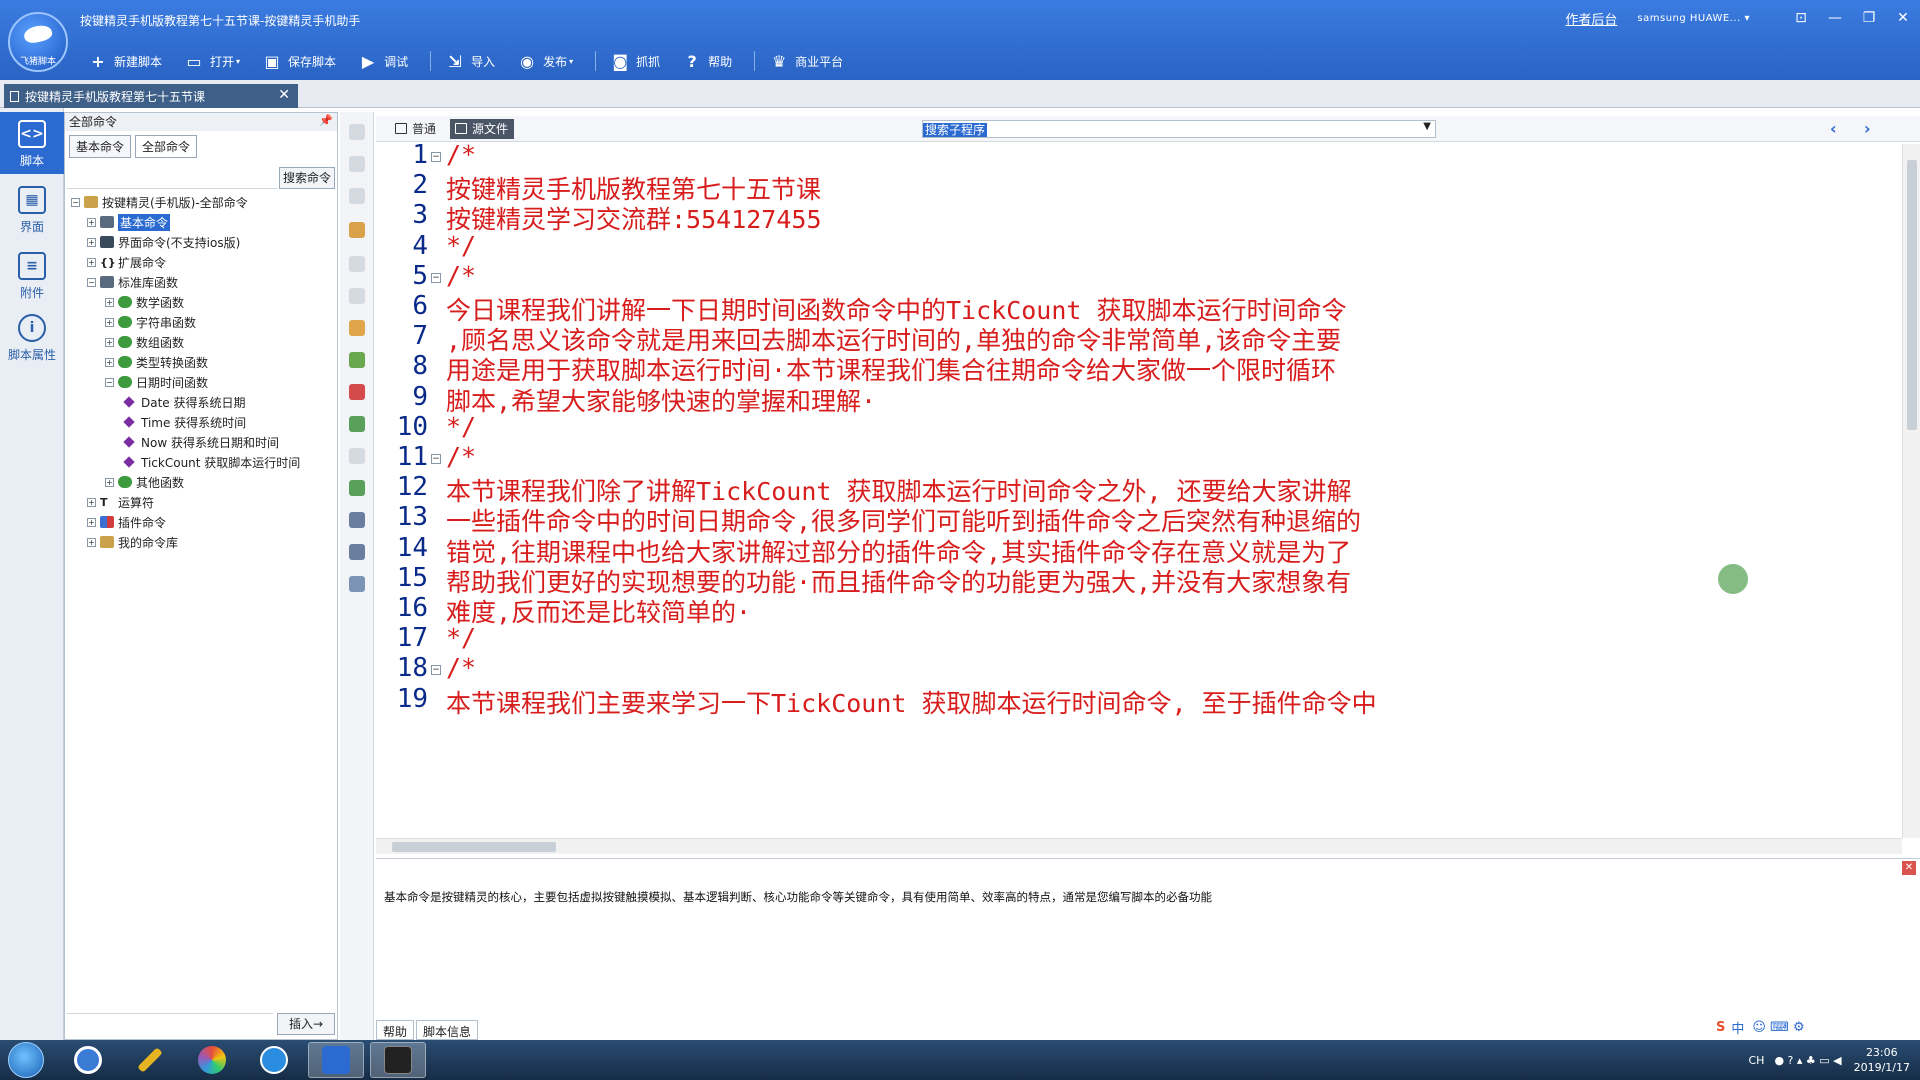 This screenshot has height=1080, width=1920. Describe the element at coordinates (357, 552) in the screenshot. I see `replace-icon` at that location.